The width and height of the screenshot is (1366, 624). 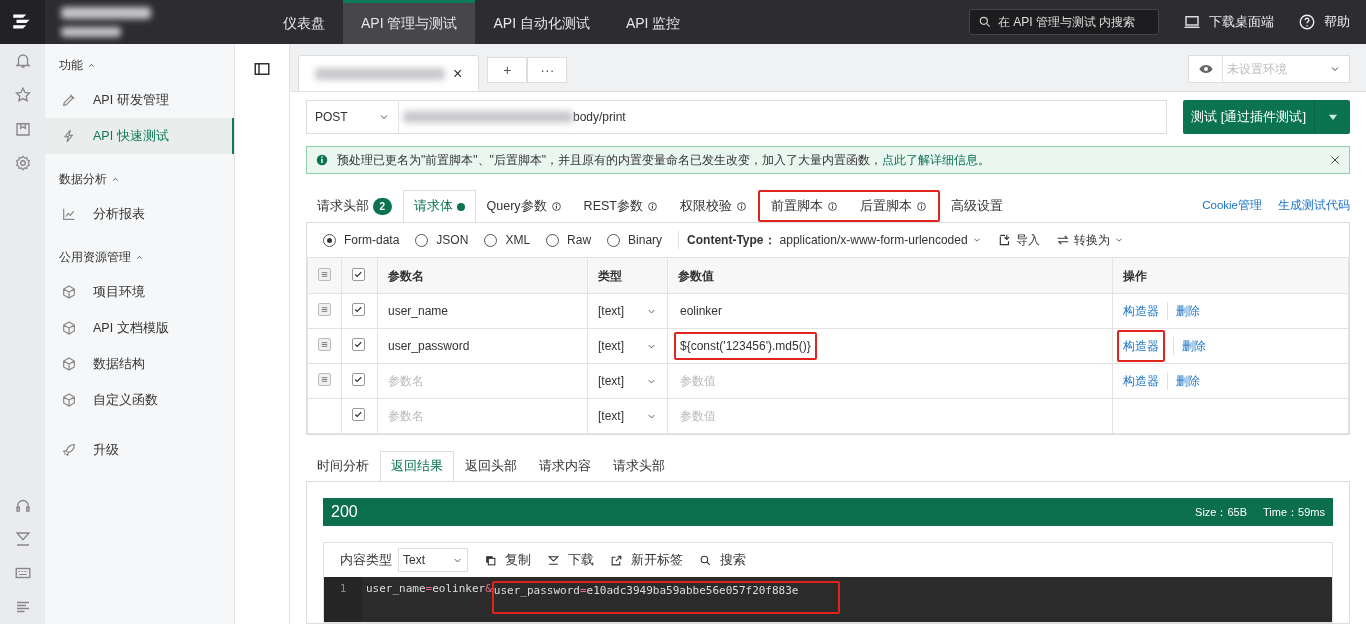 What do you see at coordinates (1294, 512) in the screenshot?
I see `time-label: Time：59ms` at bounding box center [1294, 512].